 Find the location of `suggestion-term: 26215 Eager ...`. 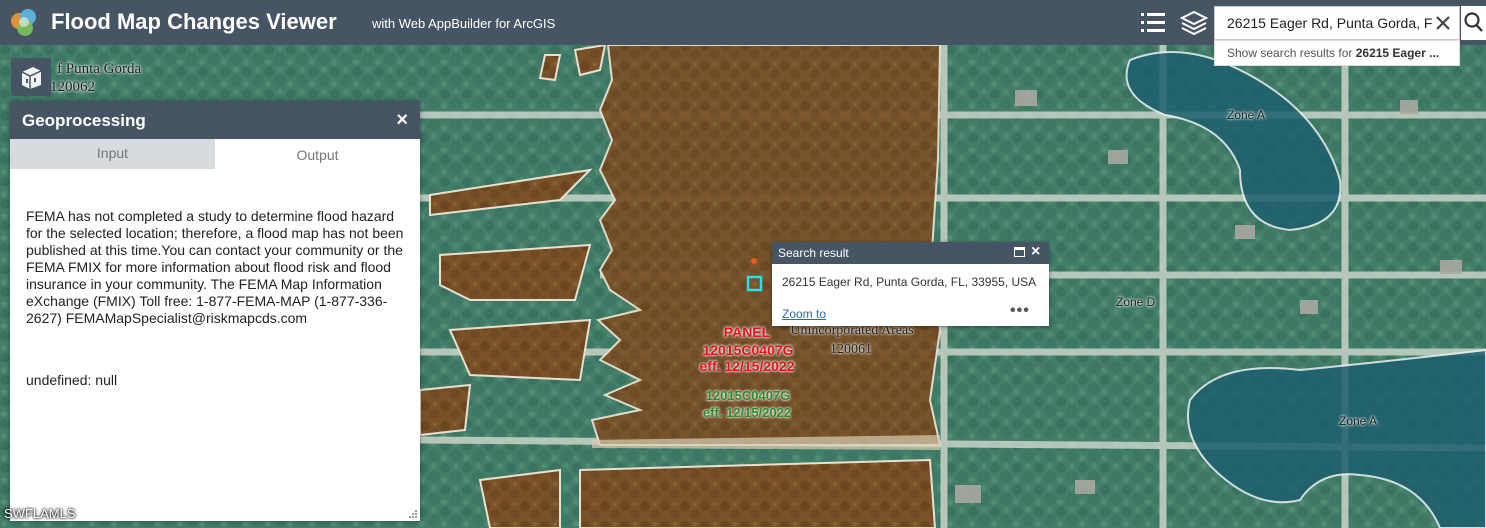

suggestion-term: 26215 Eager ... is located at coordinates (1397, 53).